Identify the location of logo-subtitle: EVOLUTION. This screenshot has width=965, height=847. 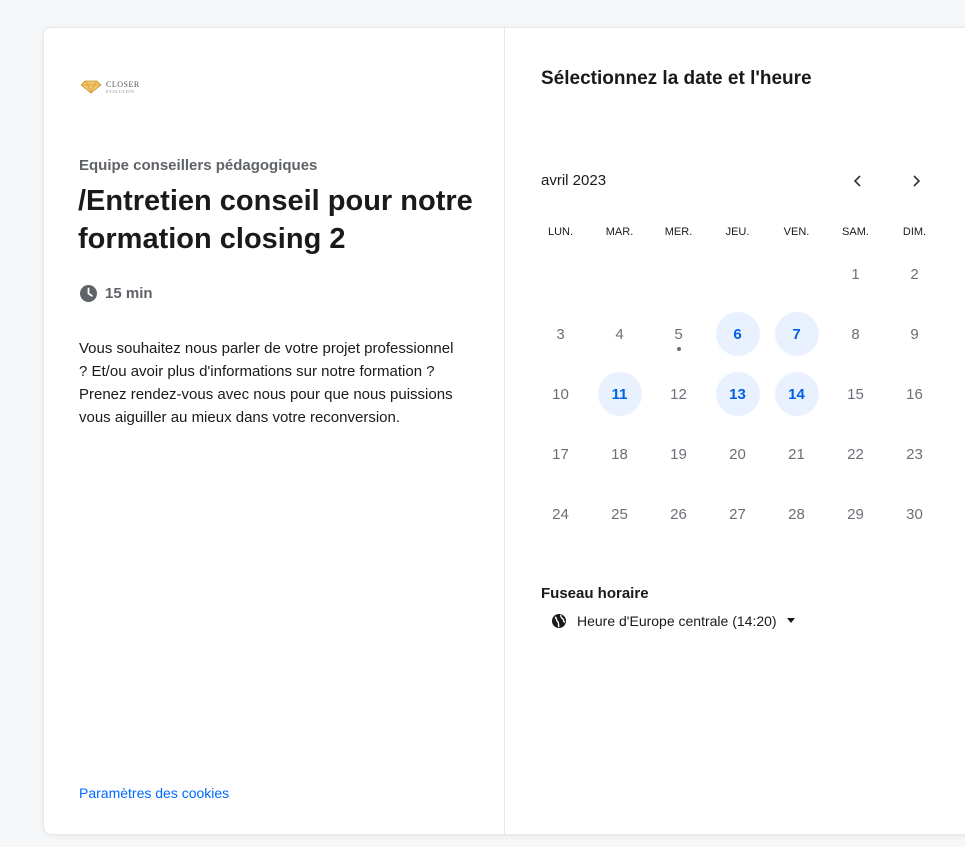
(120, 91).